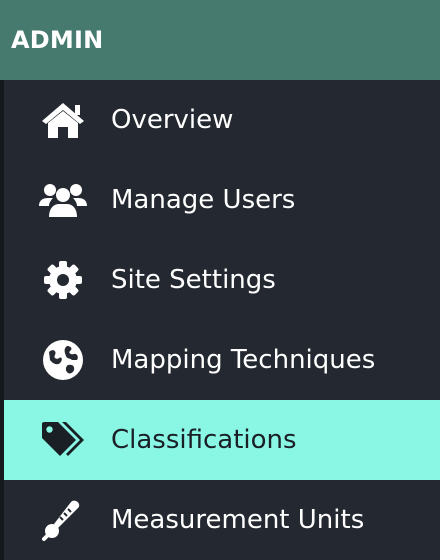 The width and height of the screenshot is (440, 560). What do you see at coordinates (243, 360) in the screenshot?
I see `nav-label-mapping-techniques: Mapping Techniques` at bounding box center [243, 360].